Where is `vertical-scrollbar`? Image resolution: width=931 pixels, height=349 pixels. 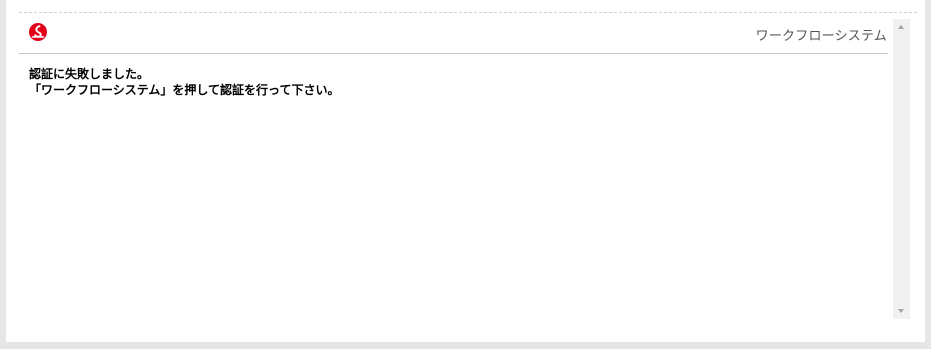
vertical-scrollbar is located at coordinates (901, 169).